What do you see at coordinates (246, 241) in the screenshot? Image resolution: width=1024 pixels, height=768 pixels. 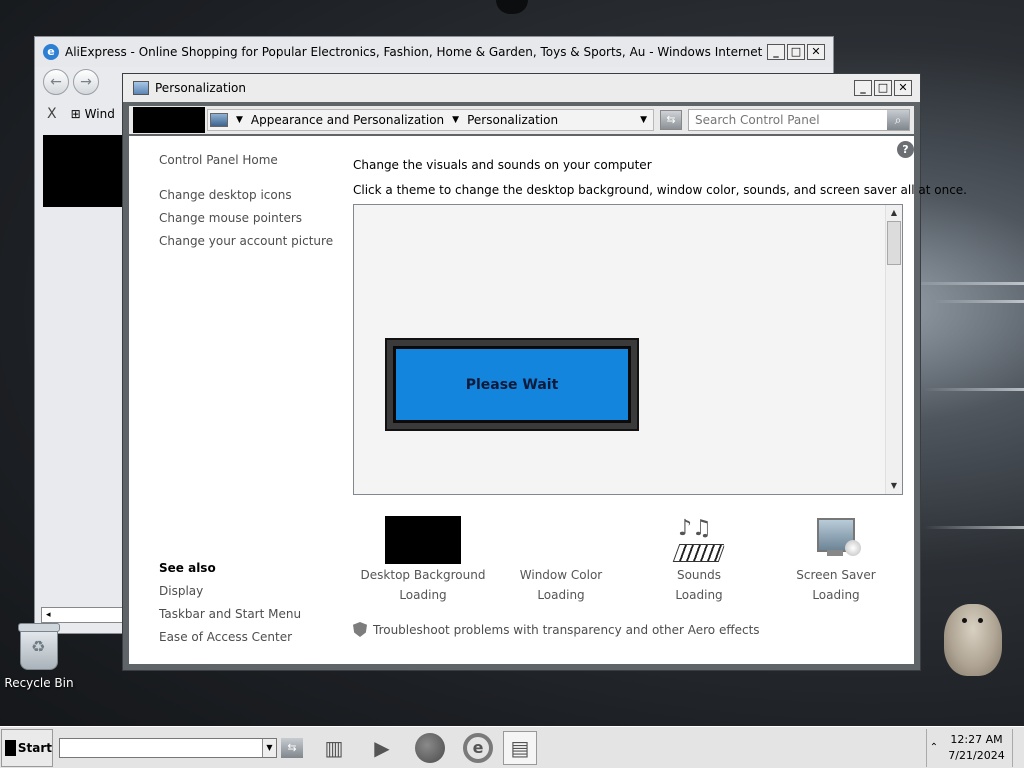 I see `link-change-account-picture: Change your account picture` at bounding box center [246, 241].